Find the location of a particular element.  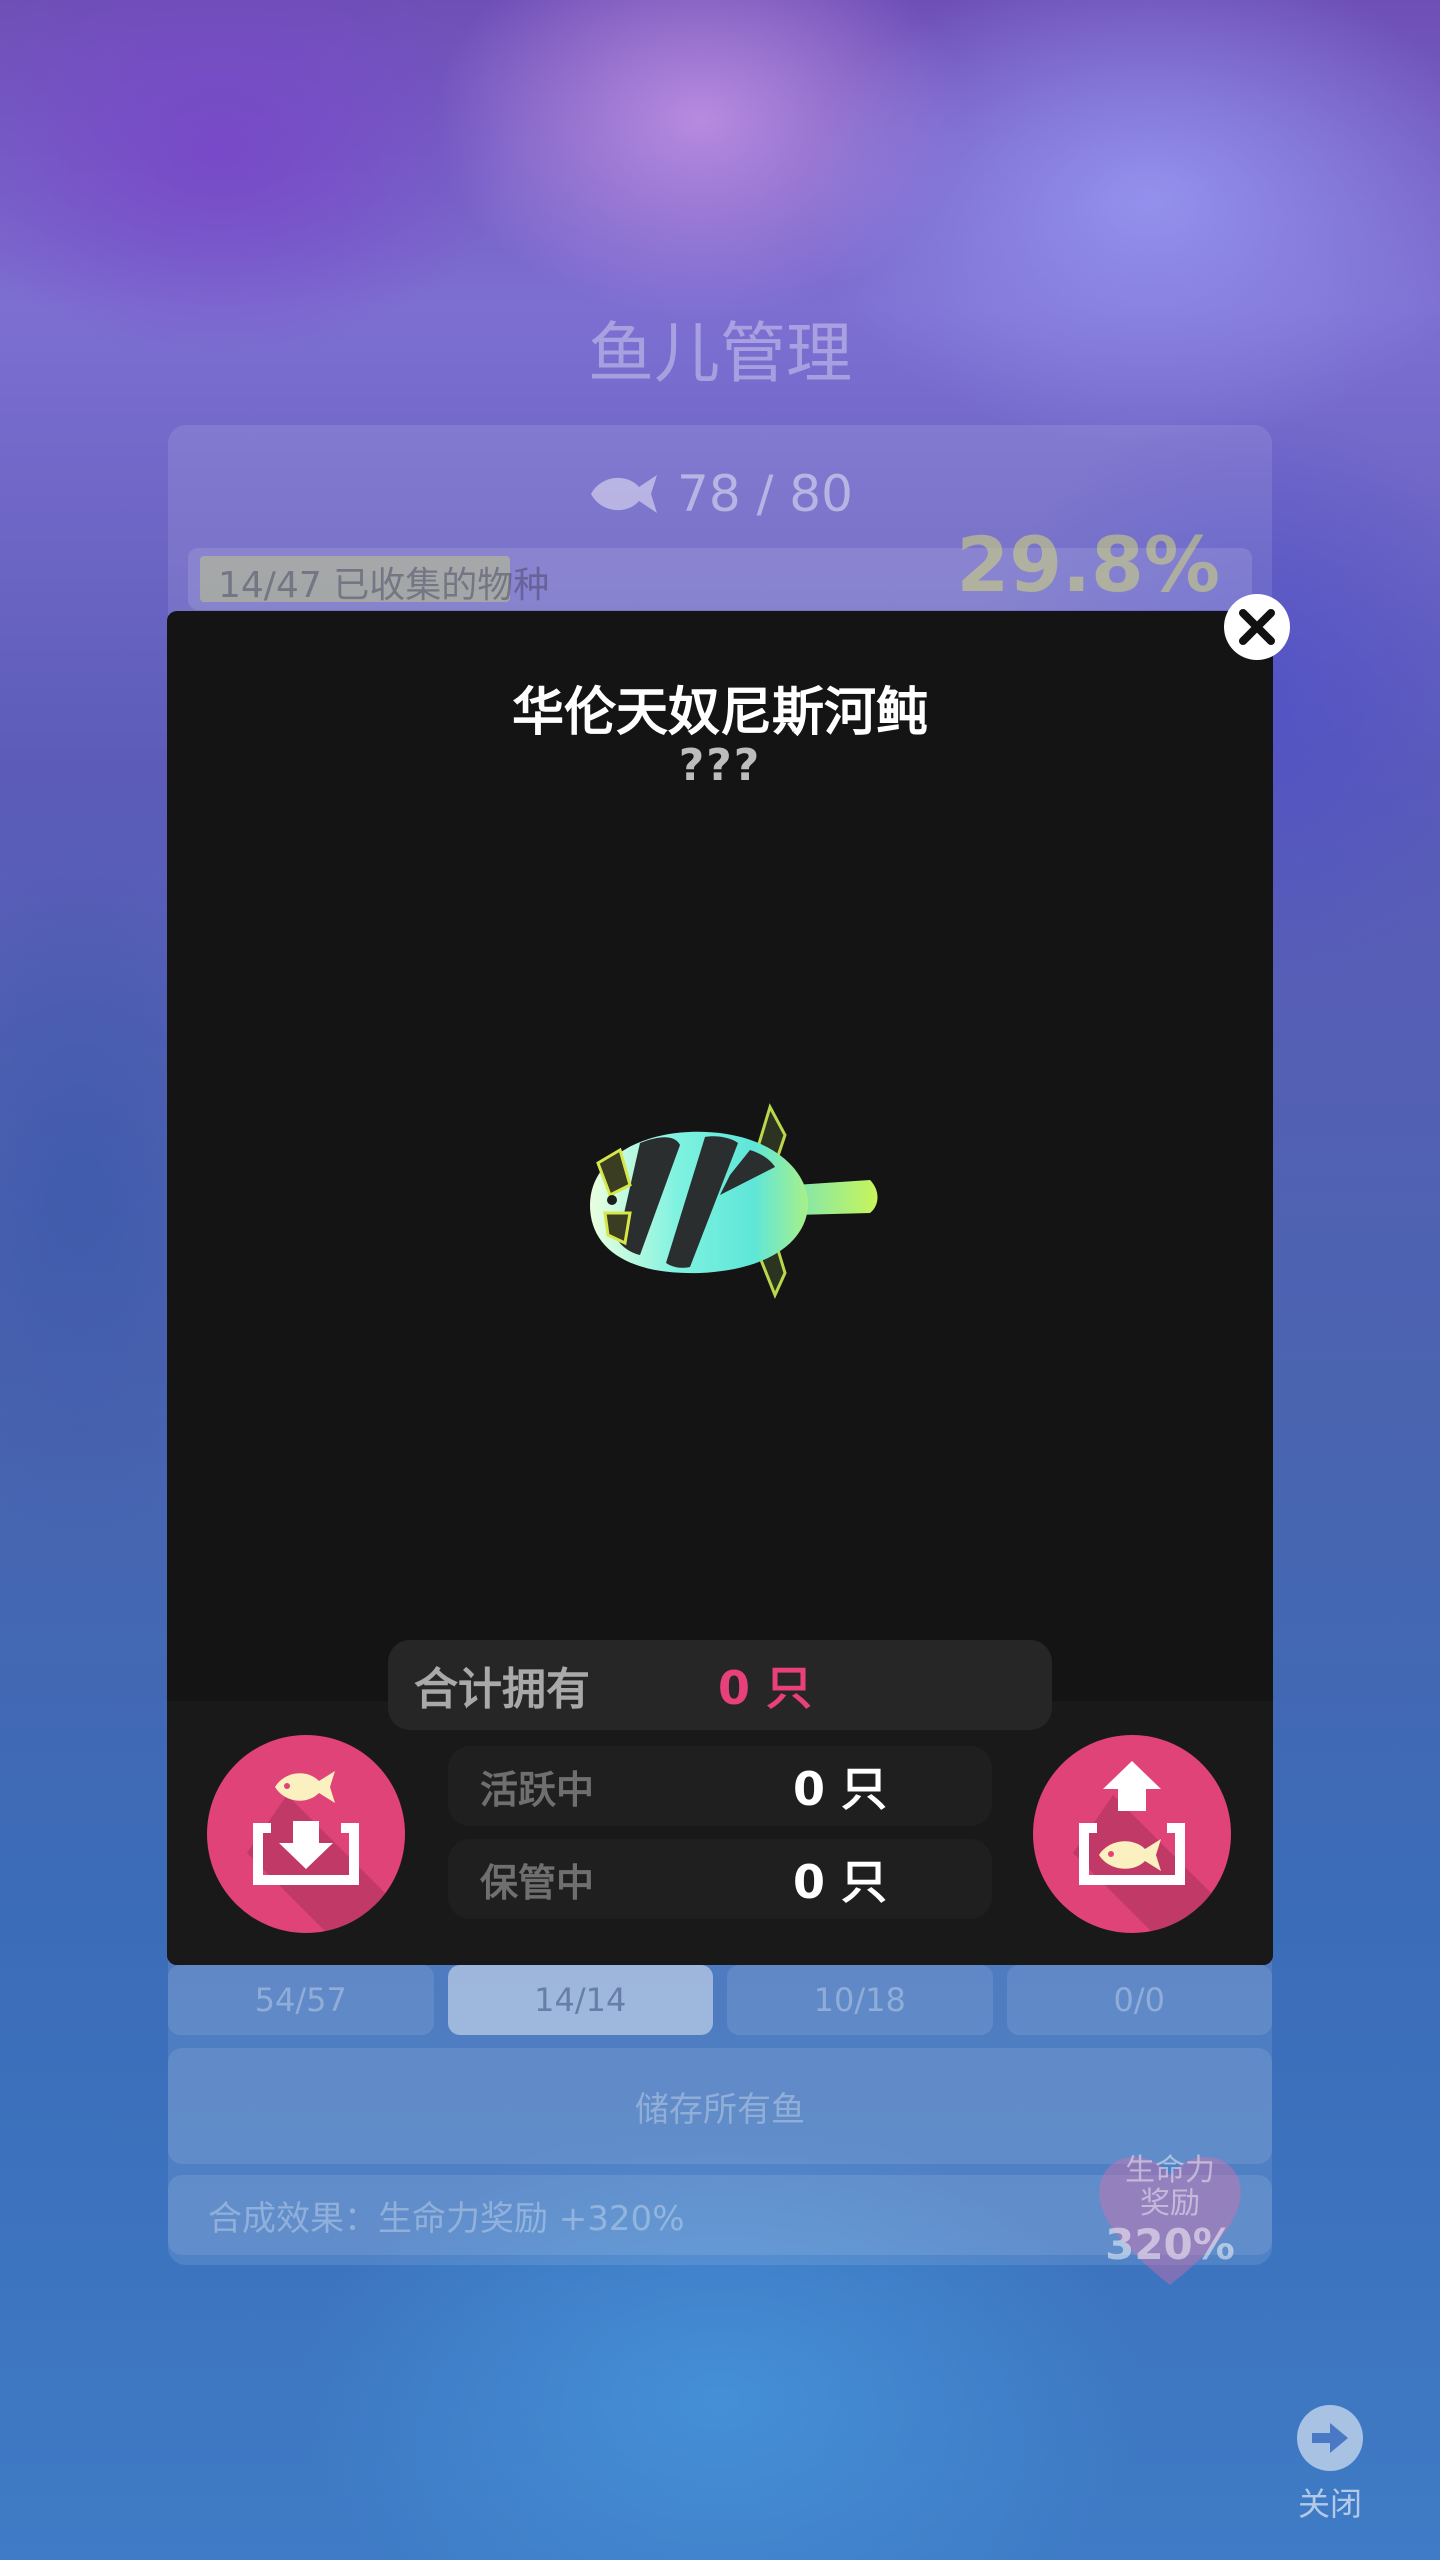

vitality-bonus-line2: 奖励 is located at coordinates (1170, 2203).